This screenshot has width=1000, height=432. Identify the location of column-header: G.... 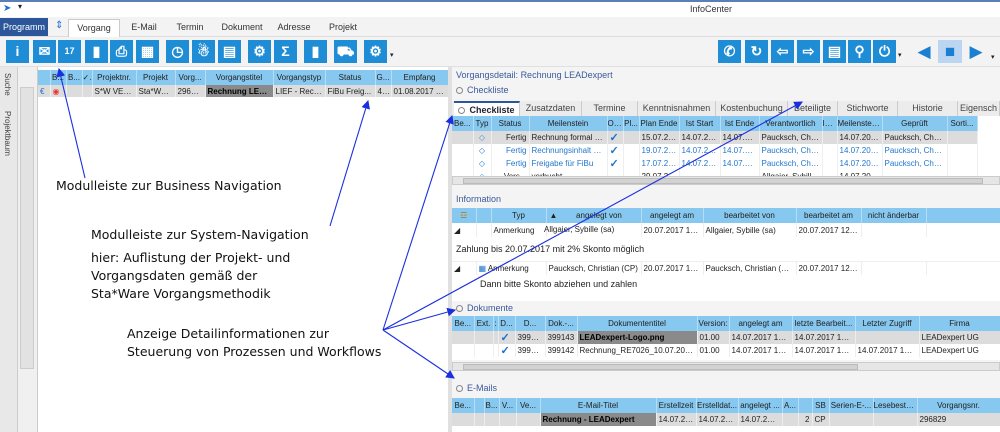
(383, 77).